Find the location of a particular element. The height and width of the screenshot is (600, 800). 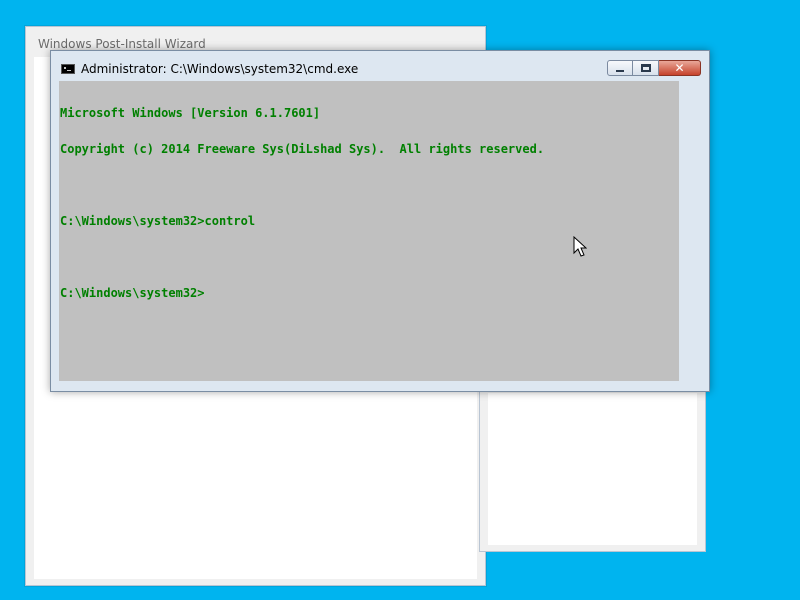

minimize-icon is located at coordinates (620, 71).